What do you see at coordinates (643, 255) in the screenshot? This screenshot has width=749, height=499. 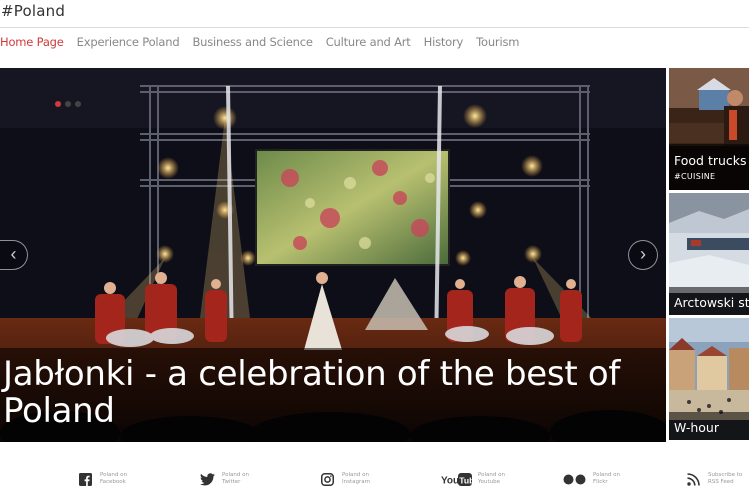 I see `next-slide-button: ›` at bounding box center [643, 255].